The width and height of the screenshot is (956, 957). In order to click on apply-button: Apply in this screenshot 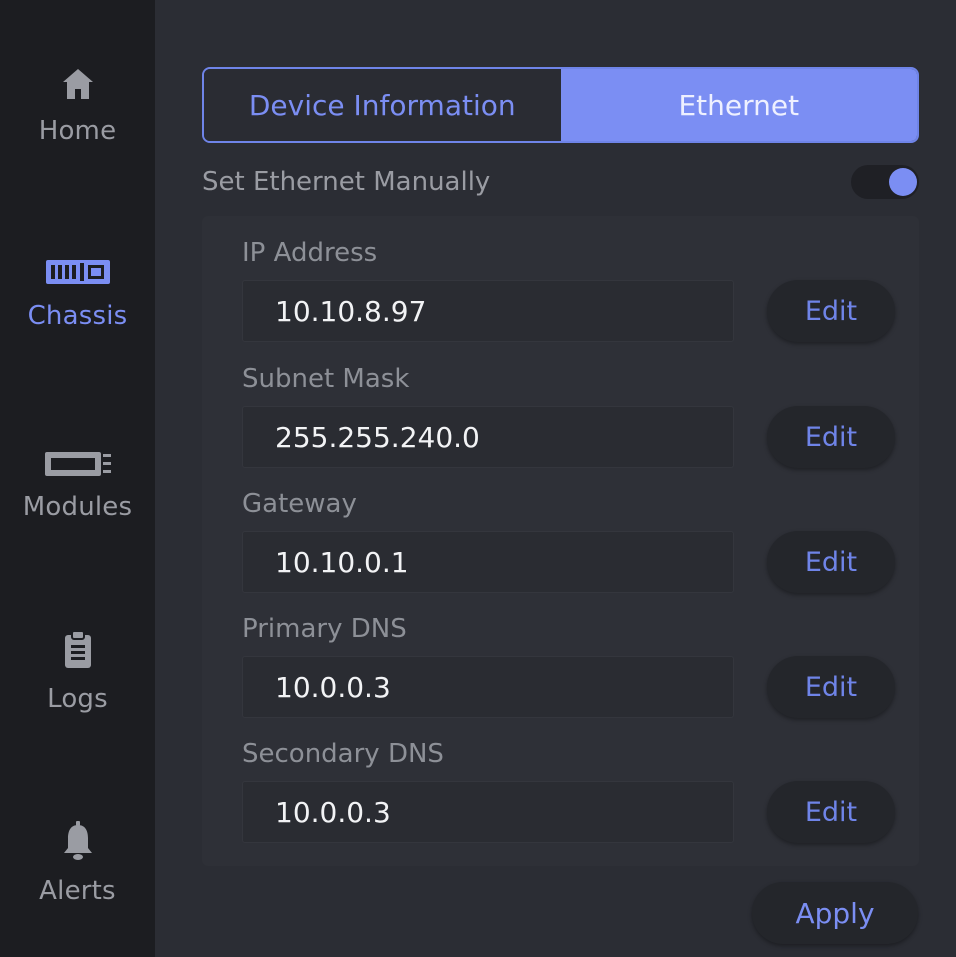, I will do `click(835, 913)`.